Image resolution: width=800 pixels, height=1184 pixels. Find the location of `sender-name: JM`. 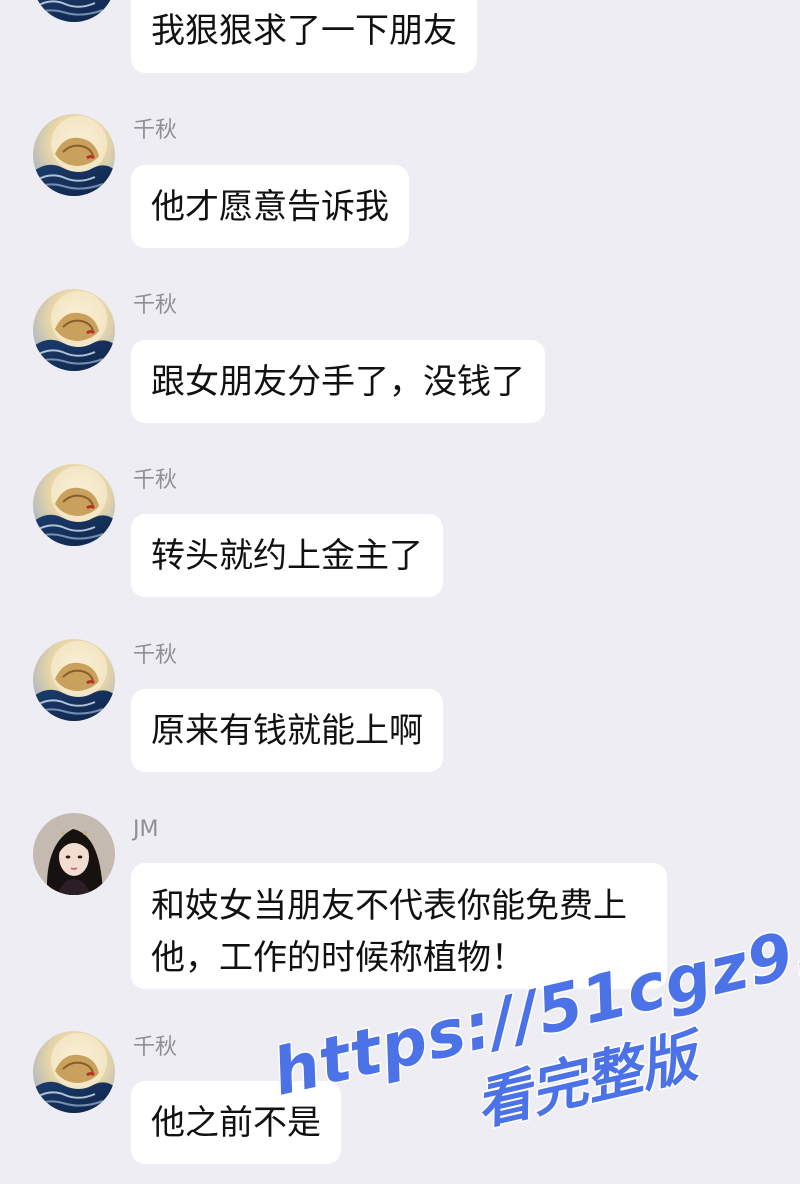

sender-name: JM is located at coordinates (146, 829).